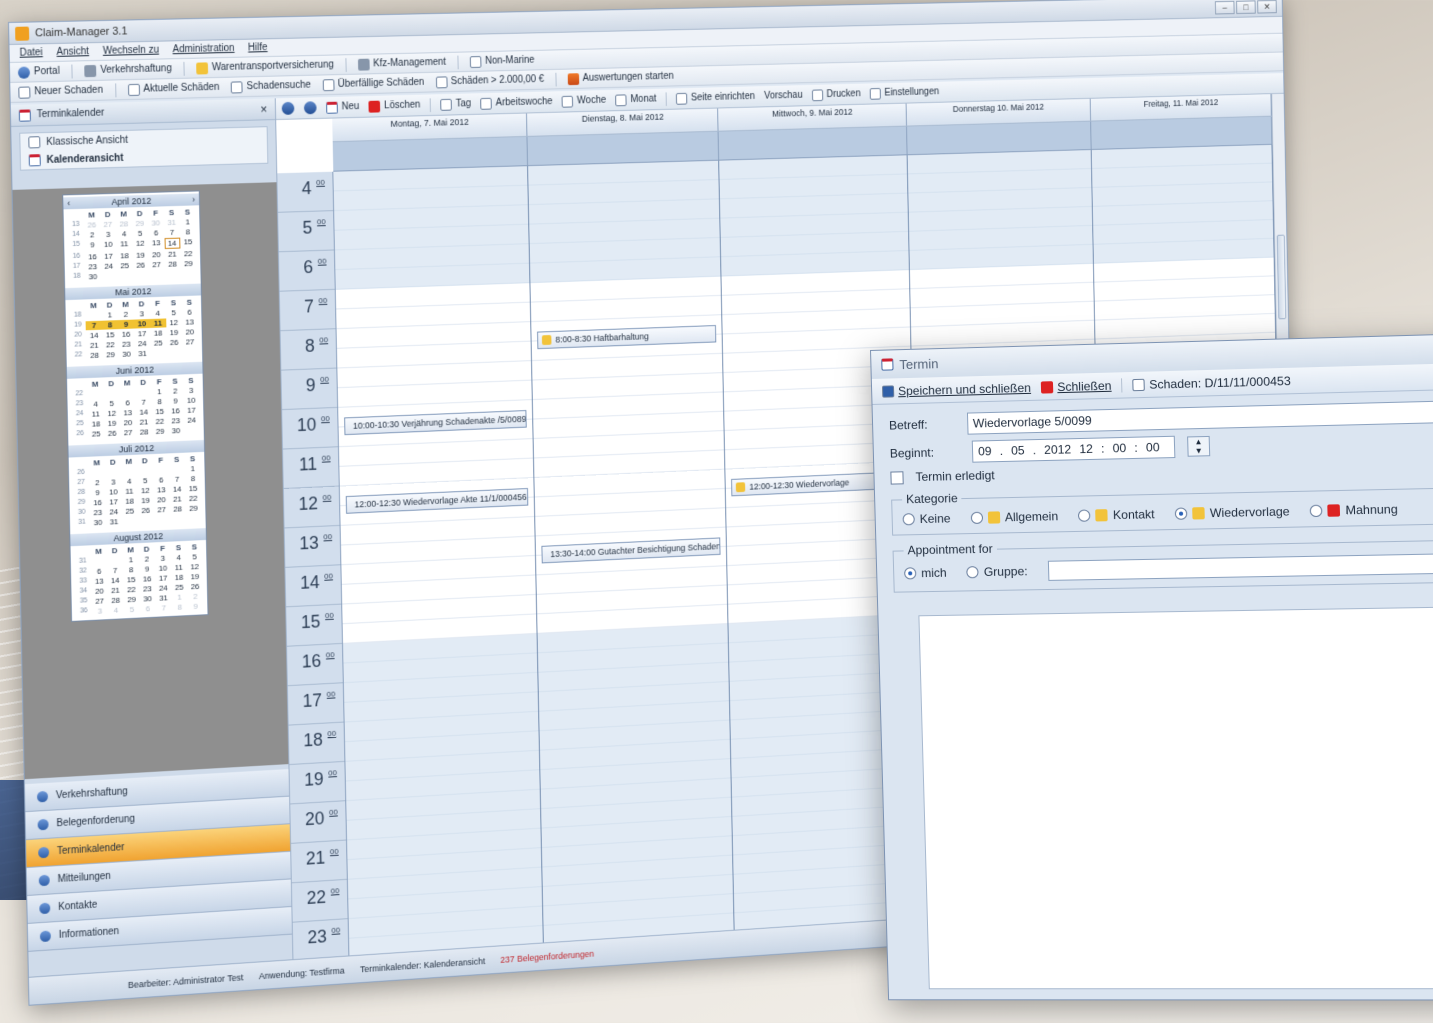  I want to click on radio-category: Wiedervorlage, so click(1232, 512).